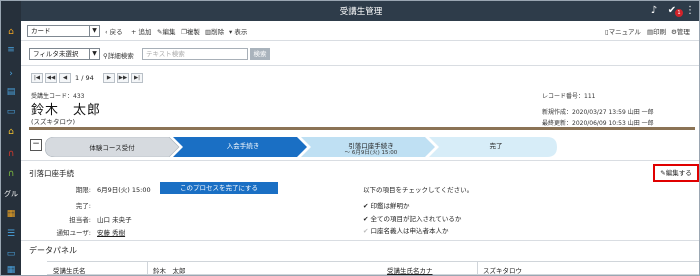  What do you see at coordinates (137, 78) in the screenshot?
I see `last-page-icon: ▶|` at bounding box center [137, 78].